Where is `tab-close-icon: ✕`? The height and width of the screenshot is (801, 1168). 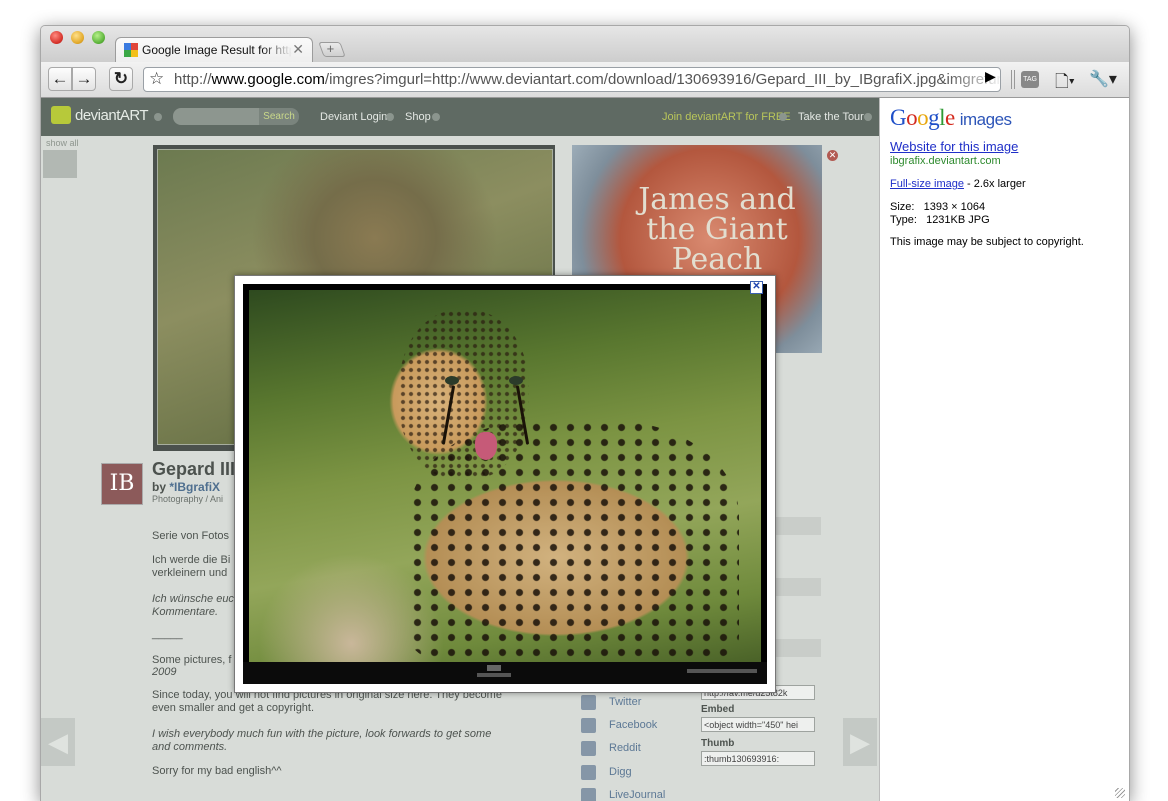 tab-close-icon: ✕ is located at coordinates (298, 49).